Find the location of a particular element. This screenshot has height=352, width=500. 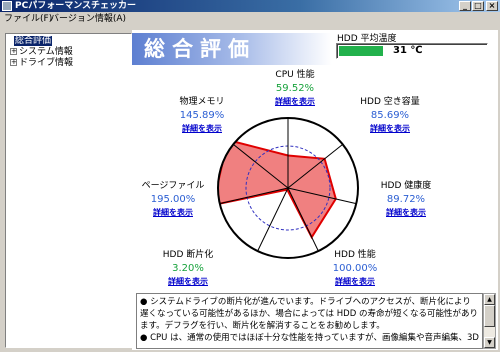

scroll-down-icon: ▼ is located at coordinates (489, 342).